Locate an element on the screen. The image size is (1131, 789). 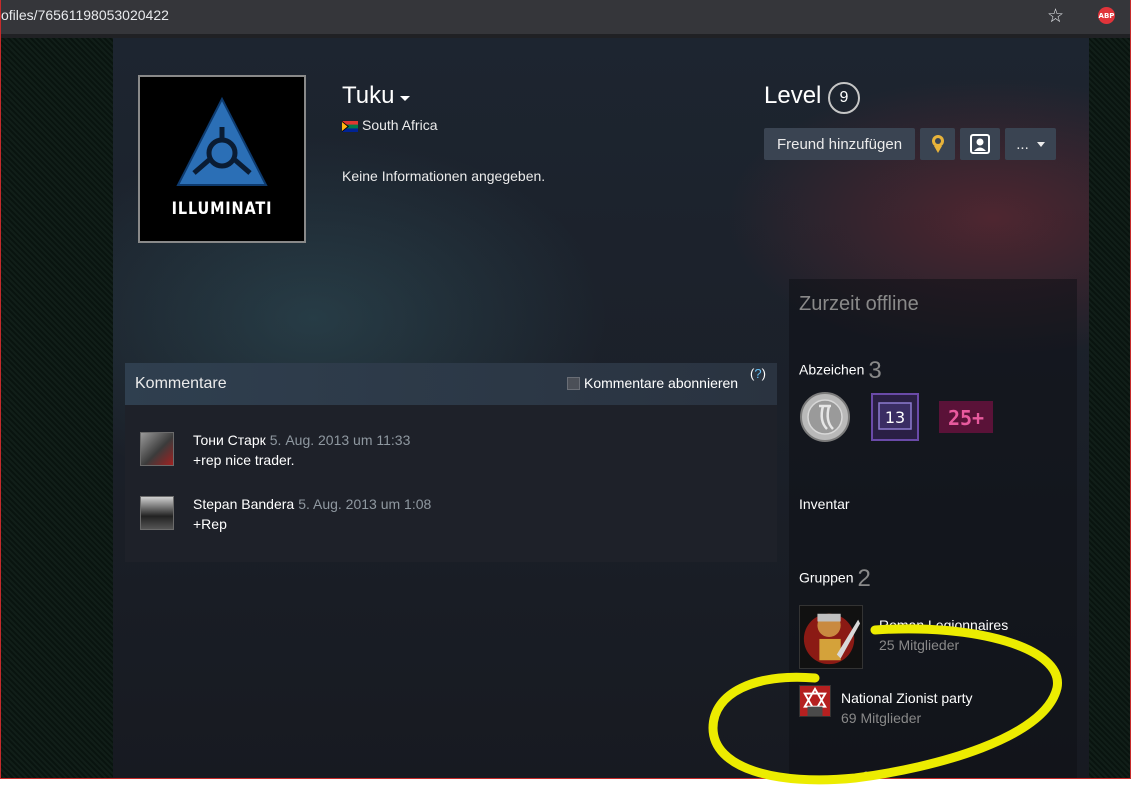
purple-badge-text: 13 is located at coordinates (895, 417).